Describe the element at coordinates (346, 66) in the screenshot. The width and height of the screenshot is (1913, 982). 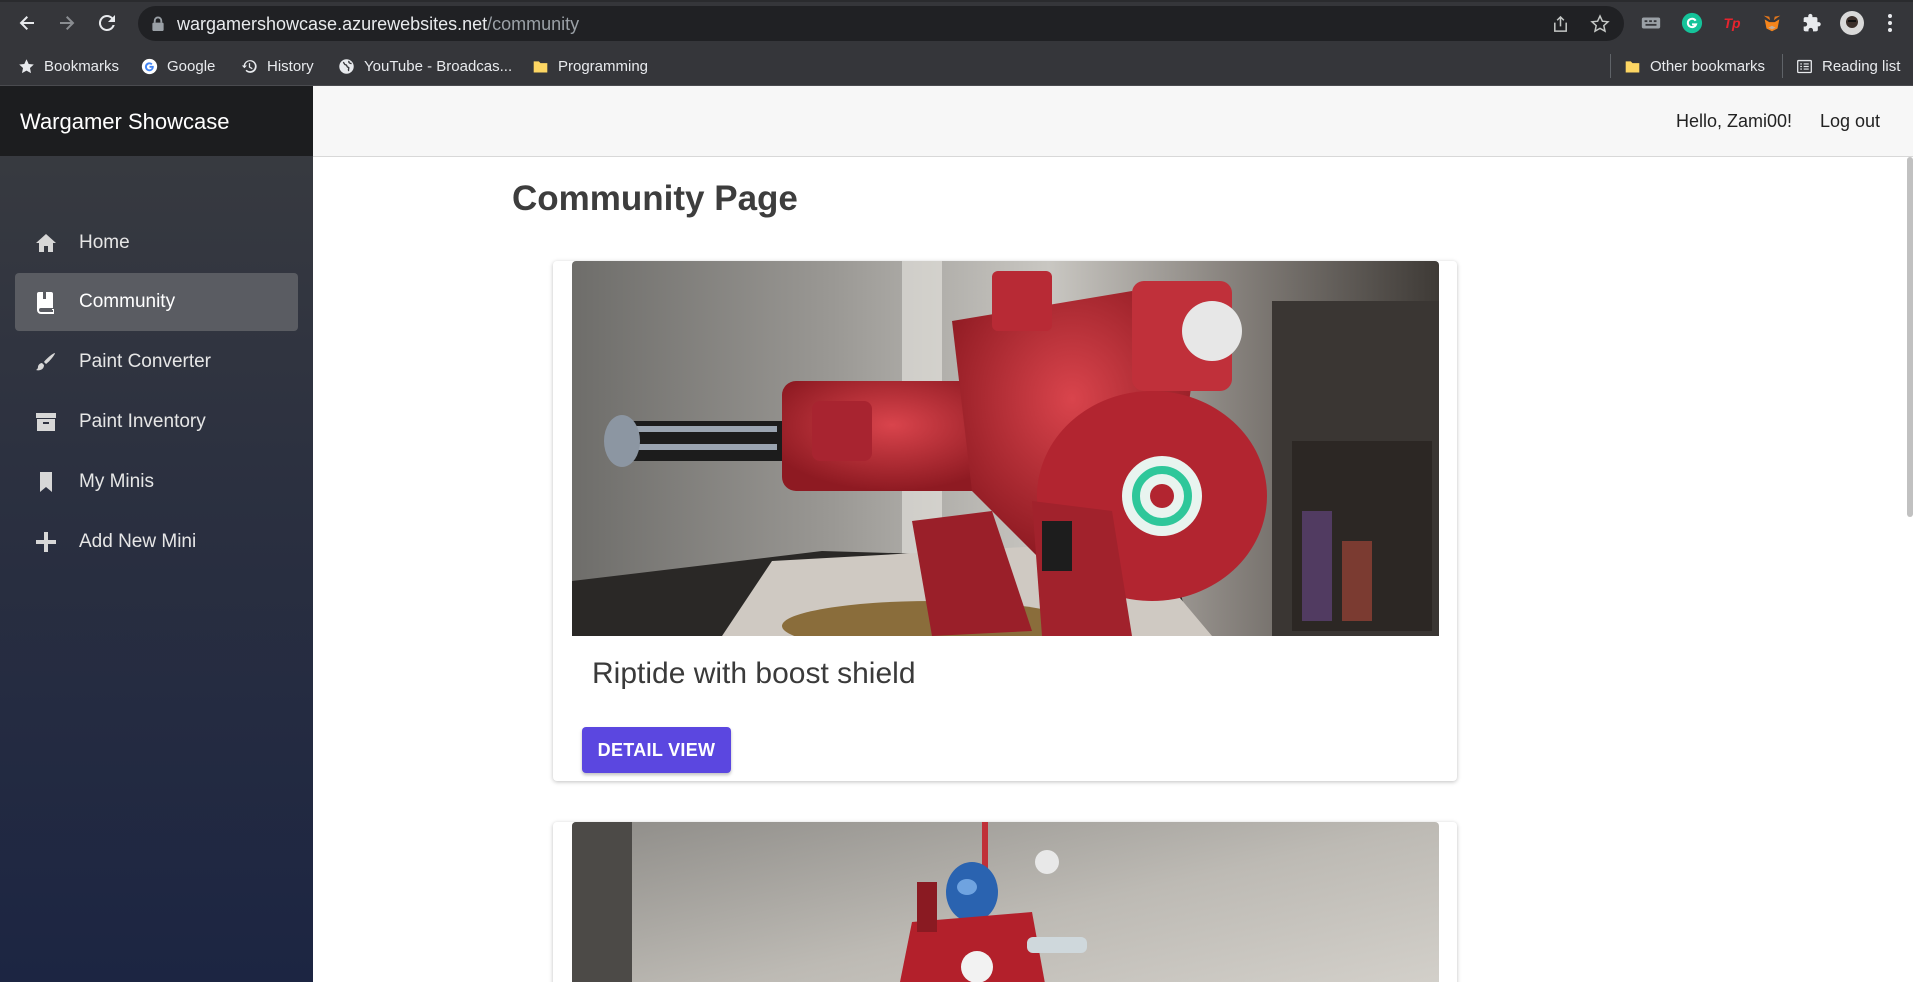
I see `globe-icon` at that location.